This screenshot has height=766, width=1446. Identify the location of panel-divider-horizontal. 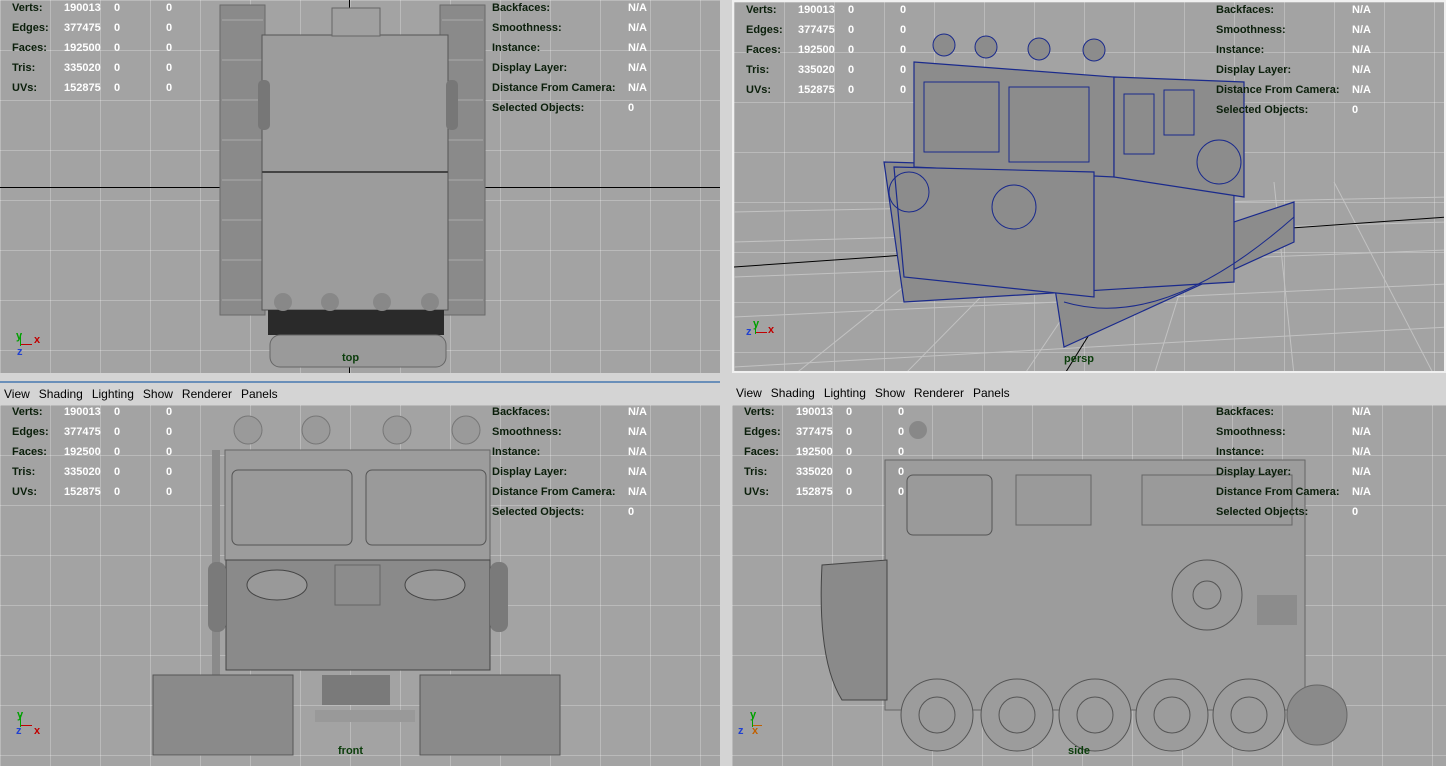
(723, 377).